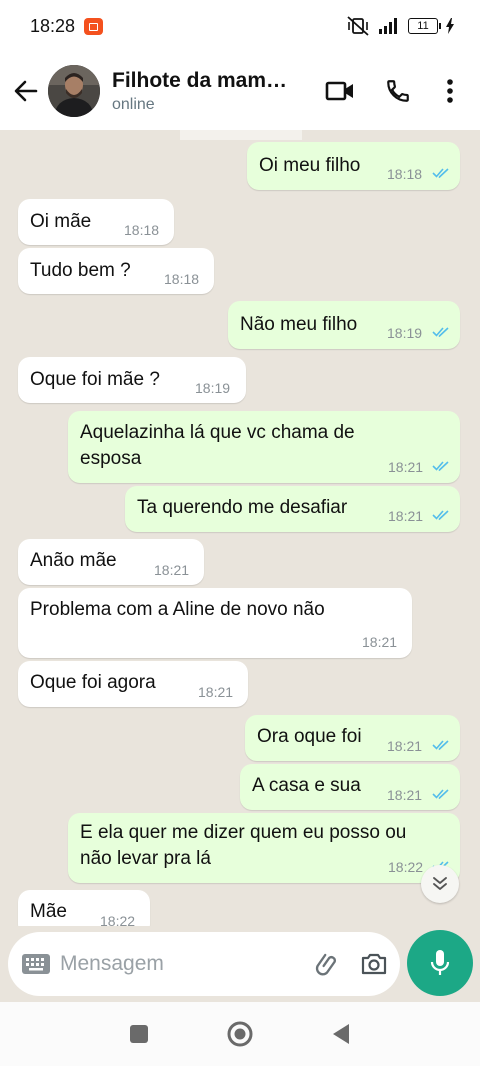  What do you see at coordinates (215, 623) in the screenshot?
I see `message-incoming: Problema com a Aline de novo não 18:21` at bounding box center [215, 623].